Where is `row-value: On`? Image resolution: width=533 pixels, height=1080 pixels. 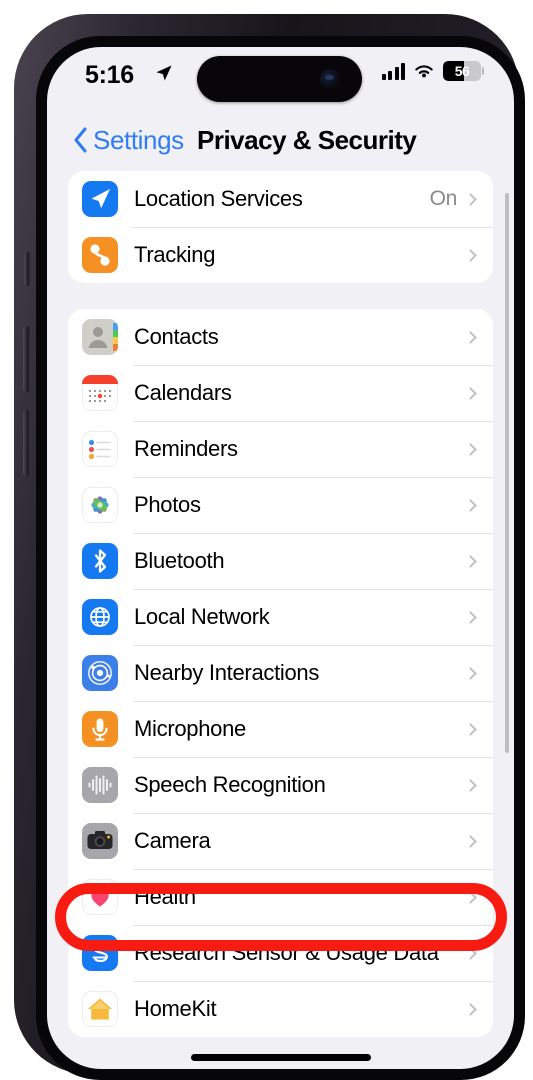
row-value: On is located at coordinates (443, 198).